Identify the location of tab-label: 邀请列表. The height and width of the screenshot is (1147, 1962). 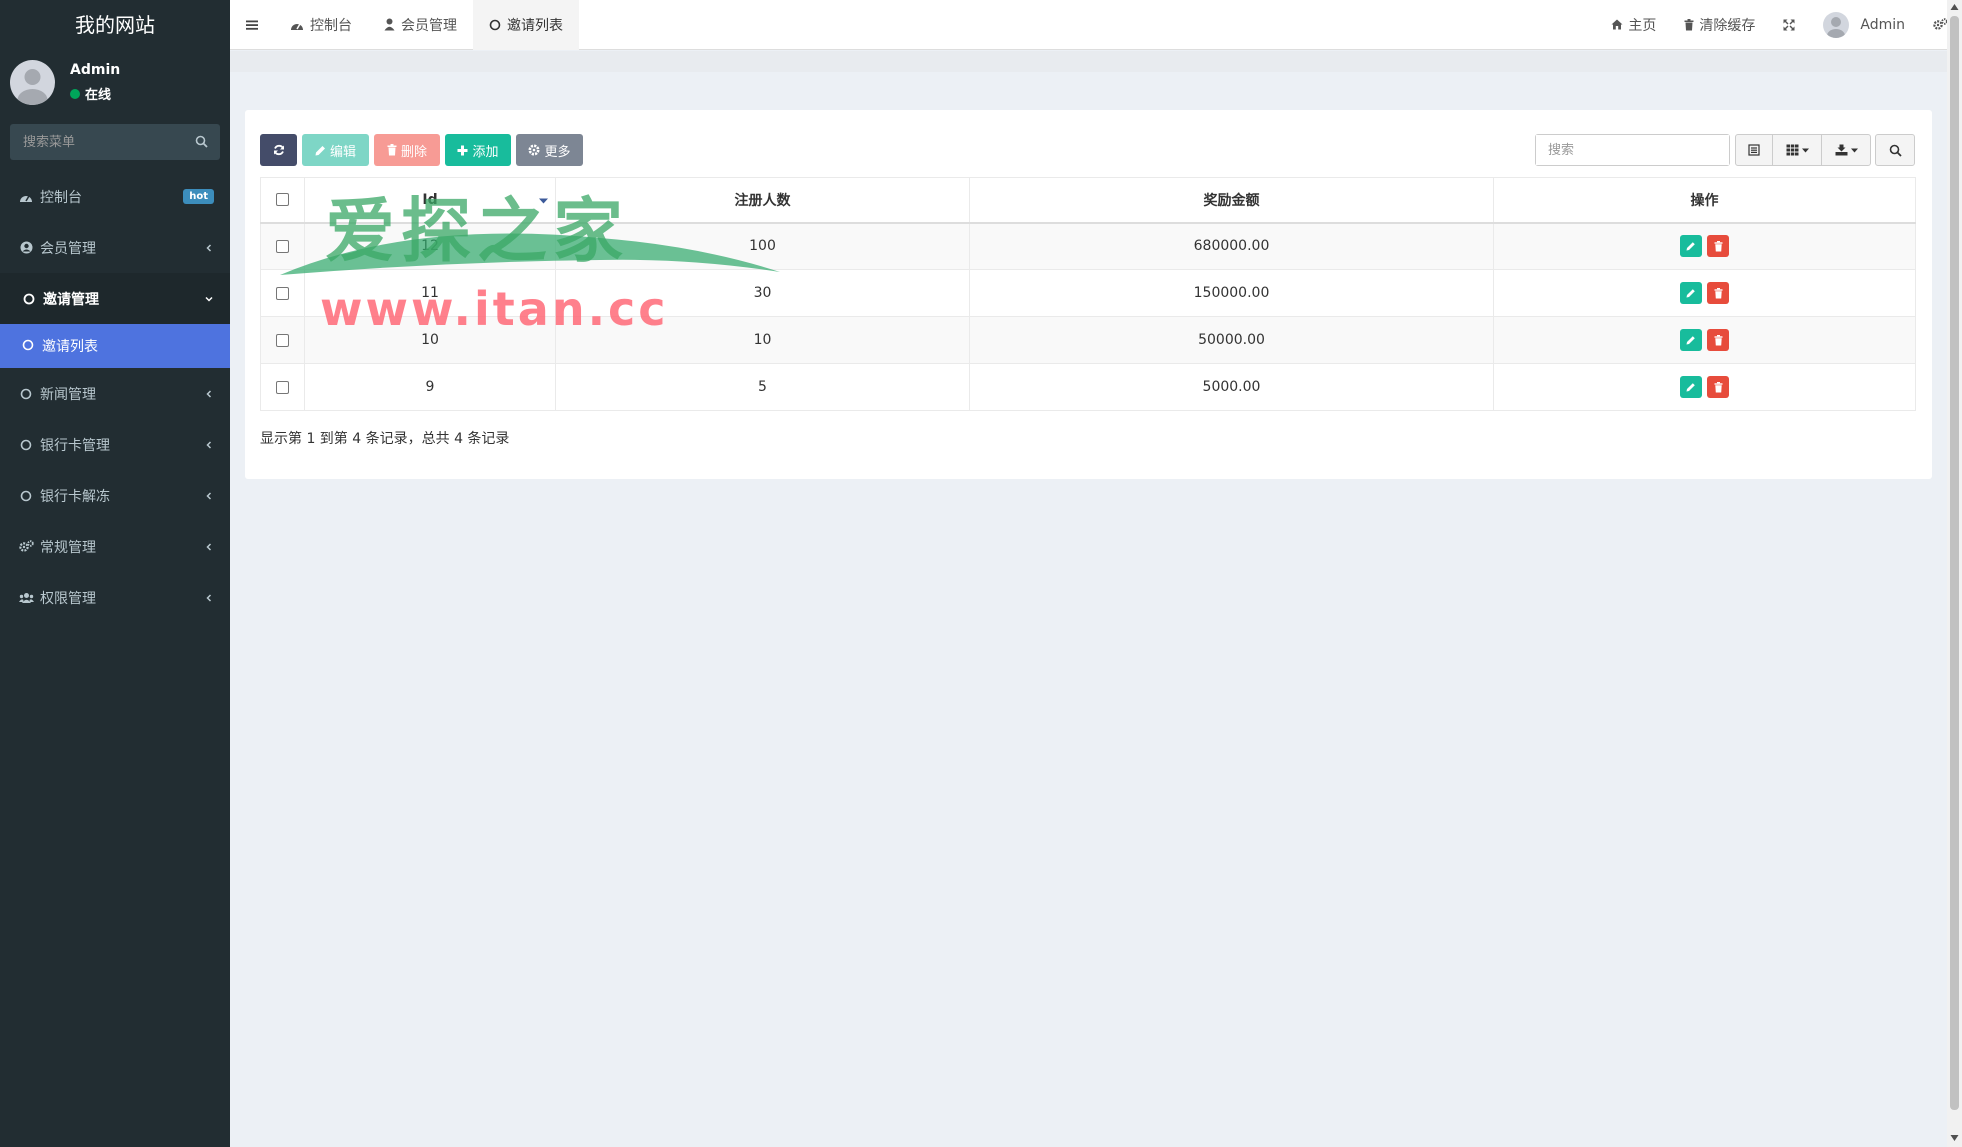
(535, 25).